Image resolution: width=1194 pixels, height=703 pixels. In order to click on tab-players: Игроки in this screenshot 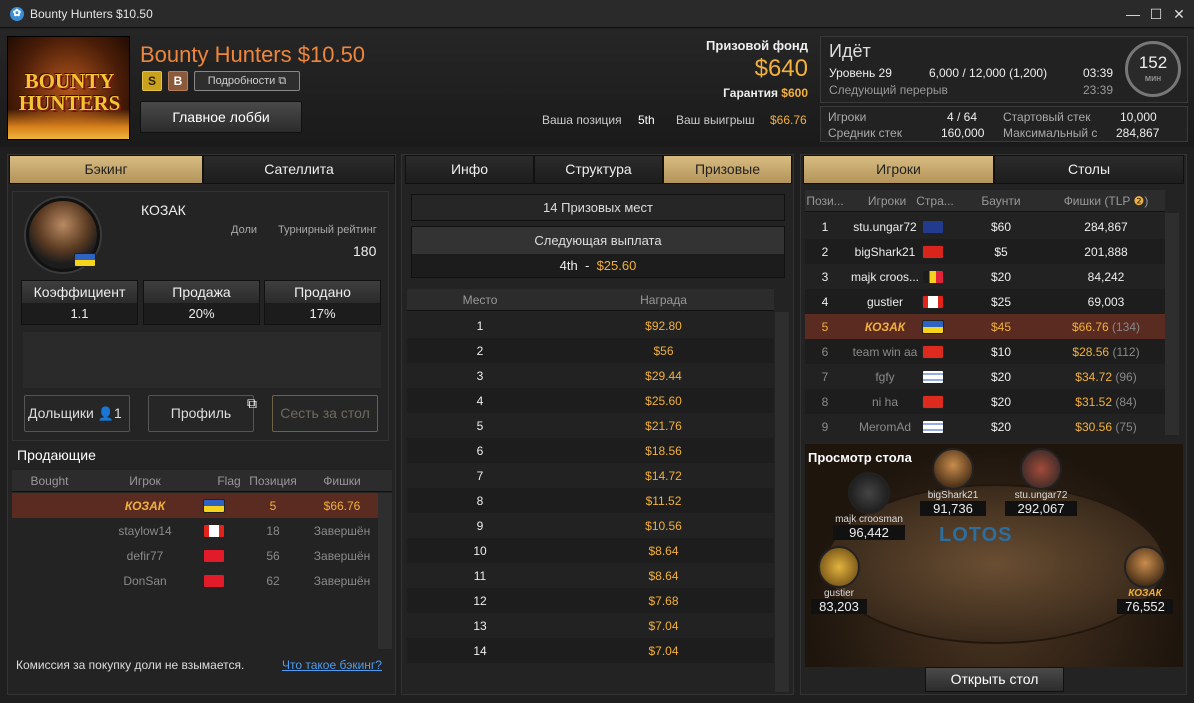, I will do `click(898, 169)`.